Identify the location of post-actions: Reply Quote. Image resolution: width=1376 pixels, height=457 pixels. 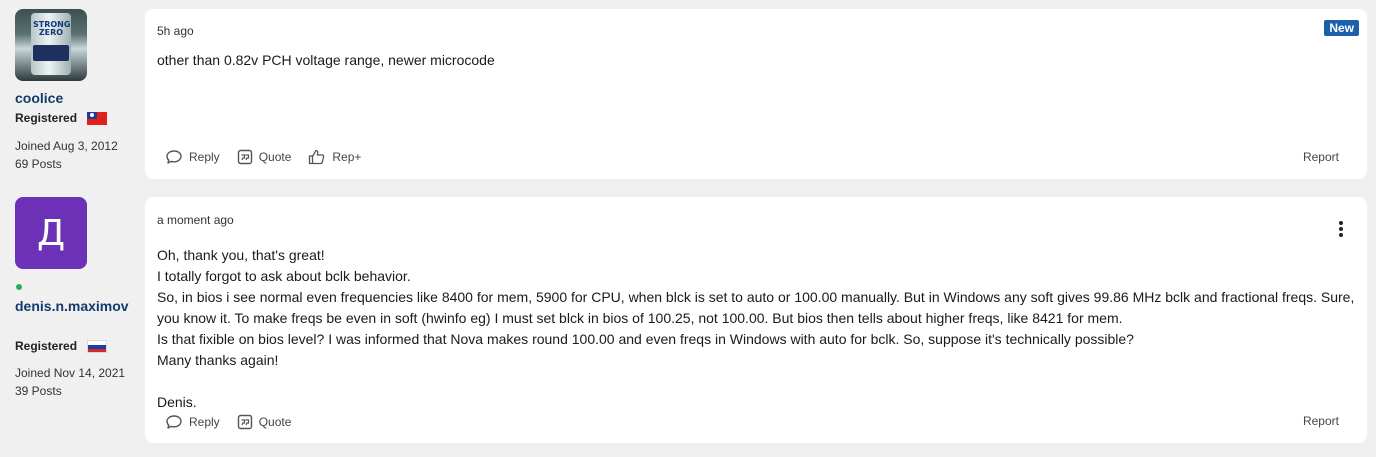
(236, 422).